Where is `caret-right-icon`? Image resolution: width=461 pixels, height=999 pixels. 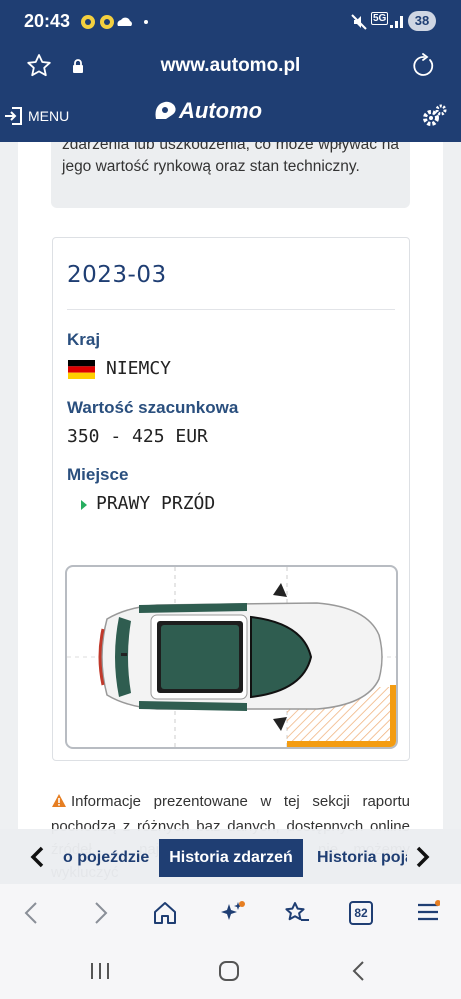
caret-right-icon is located at coordinates (84, 507).